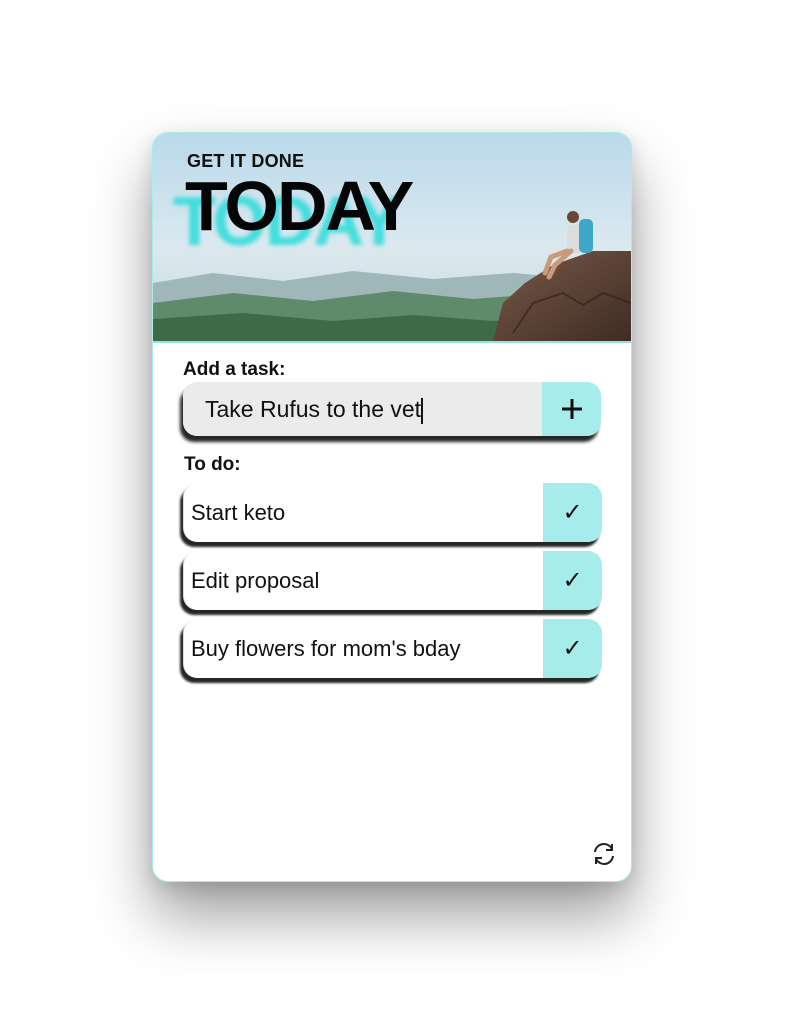 This screenshot has width=790, height=1035. What do you see at coordinates (255, 580) in the screenshot?
I see `task-text: Edit proposal` at bounding box center [255, 580].